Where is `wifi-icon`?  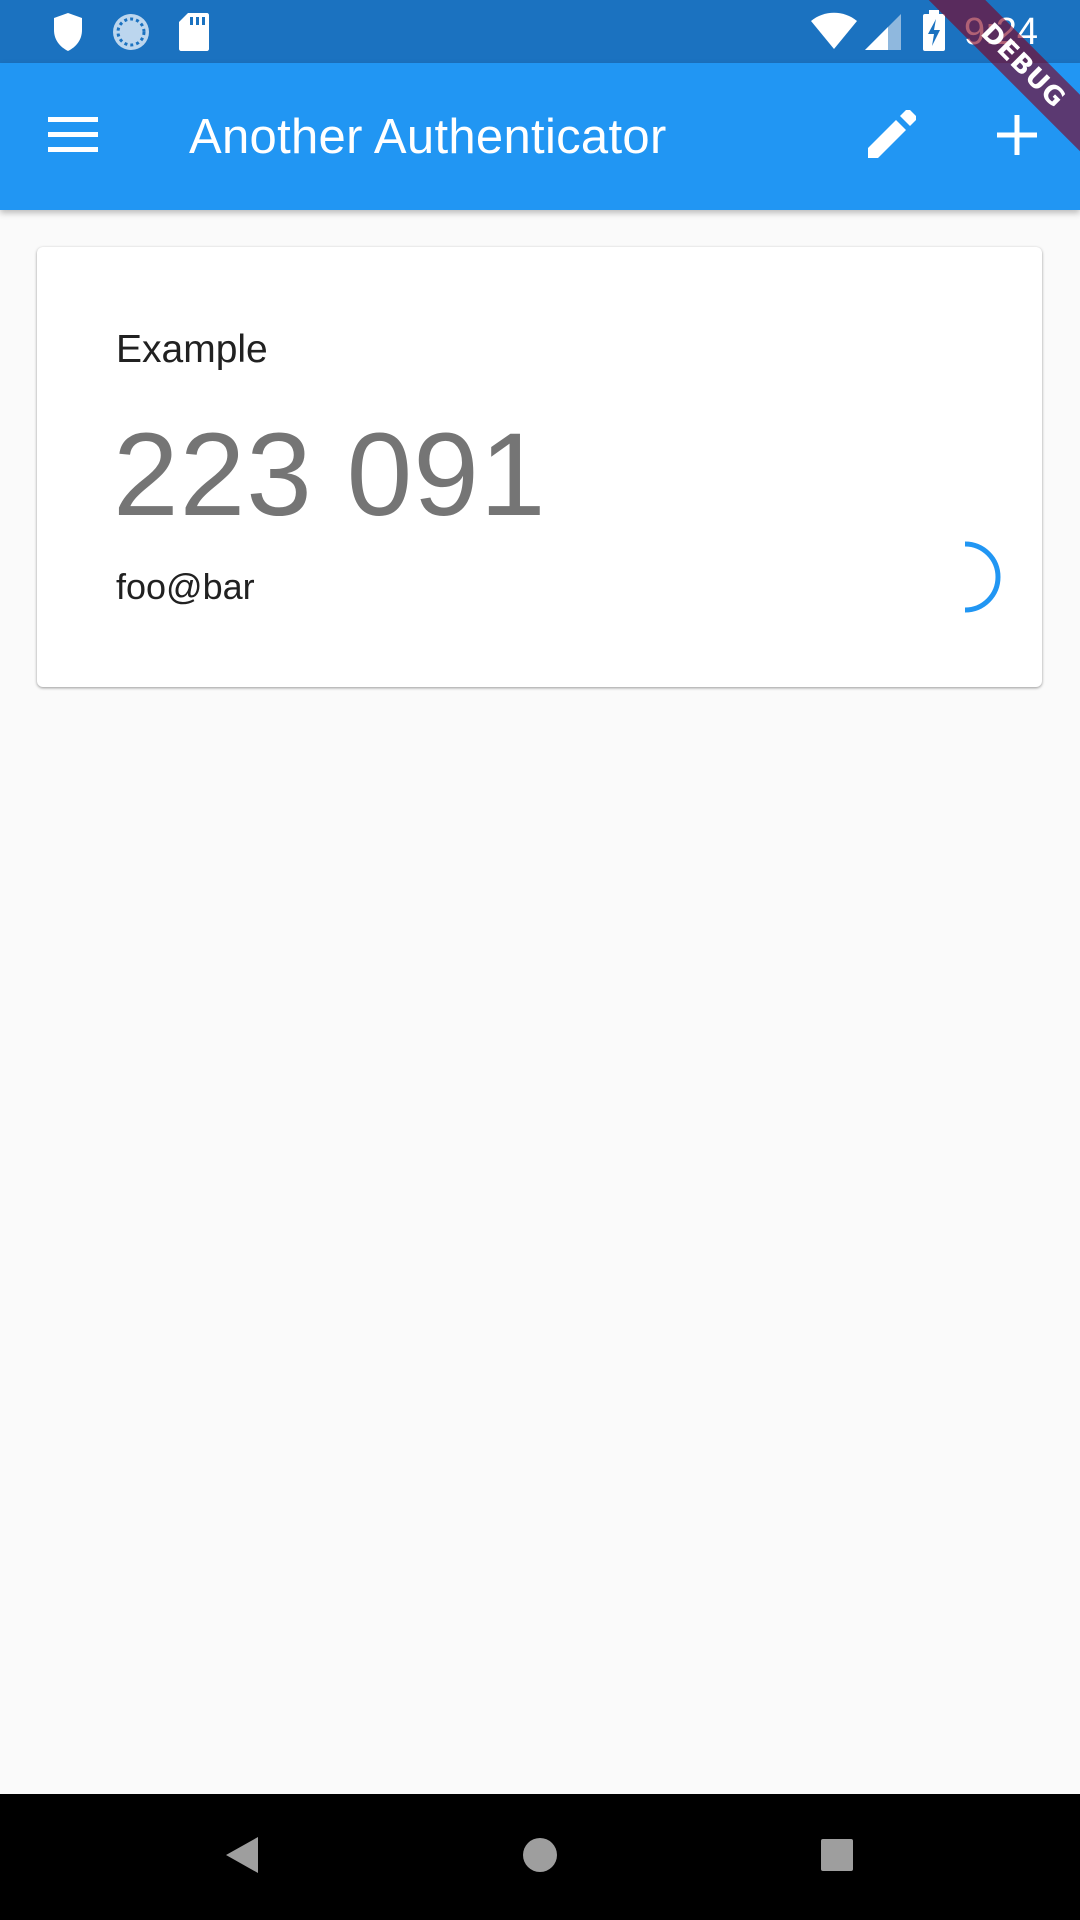 wifi-icon is located at coordinates (834, 33).